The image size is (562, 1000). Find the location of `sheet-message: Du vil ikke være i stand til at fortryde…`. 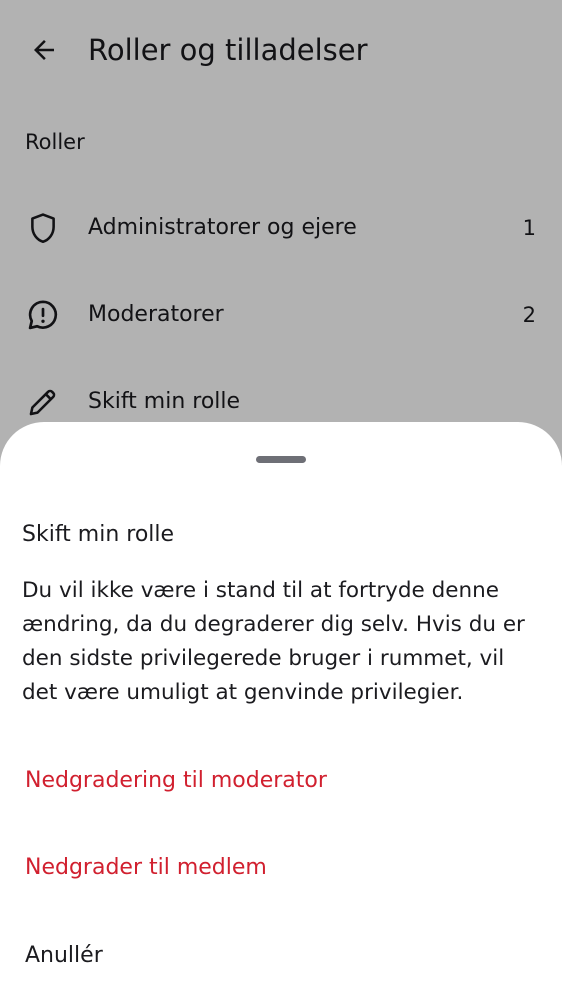

sheet-message: Du vil ikke være i stand til at fortryde… is located at coordinates (273, 641).